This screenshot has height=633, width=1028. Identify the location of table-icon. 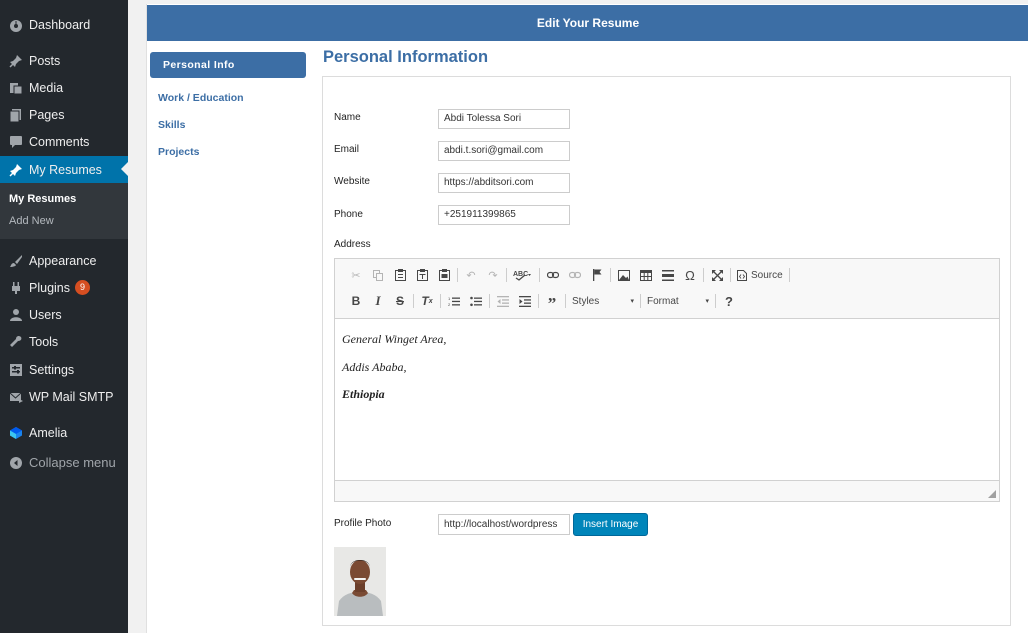
(646, 275).